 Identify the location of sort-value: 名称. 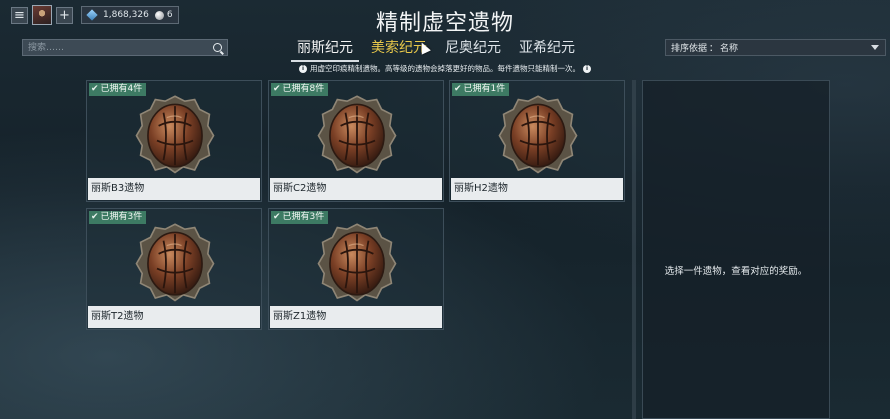
(729, 49).